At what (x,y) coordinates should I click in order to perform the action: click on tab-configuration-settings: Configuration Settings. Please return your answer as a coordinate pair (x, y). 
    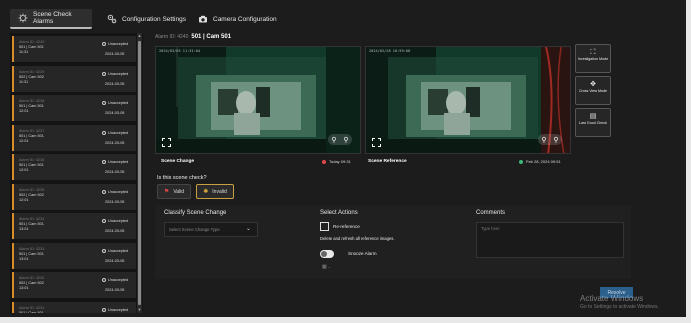
    Looking at the image, I should click on (146, 19).